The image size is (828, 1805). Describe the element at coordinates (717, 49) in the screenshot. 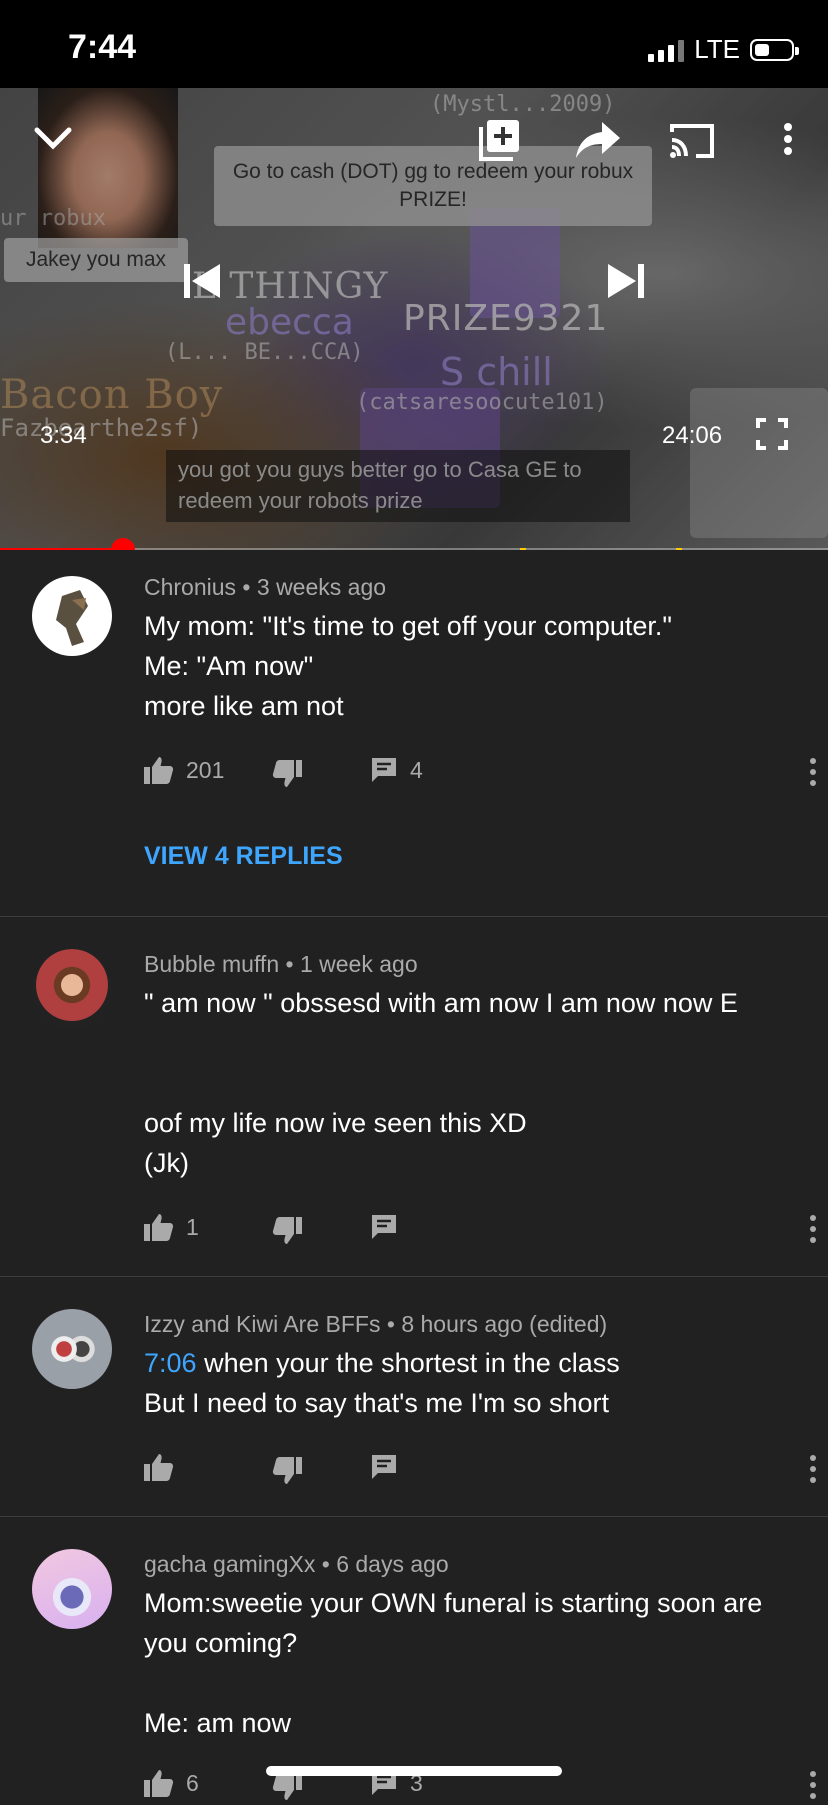

I see `network-label: LTE` at that location.